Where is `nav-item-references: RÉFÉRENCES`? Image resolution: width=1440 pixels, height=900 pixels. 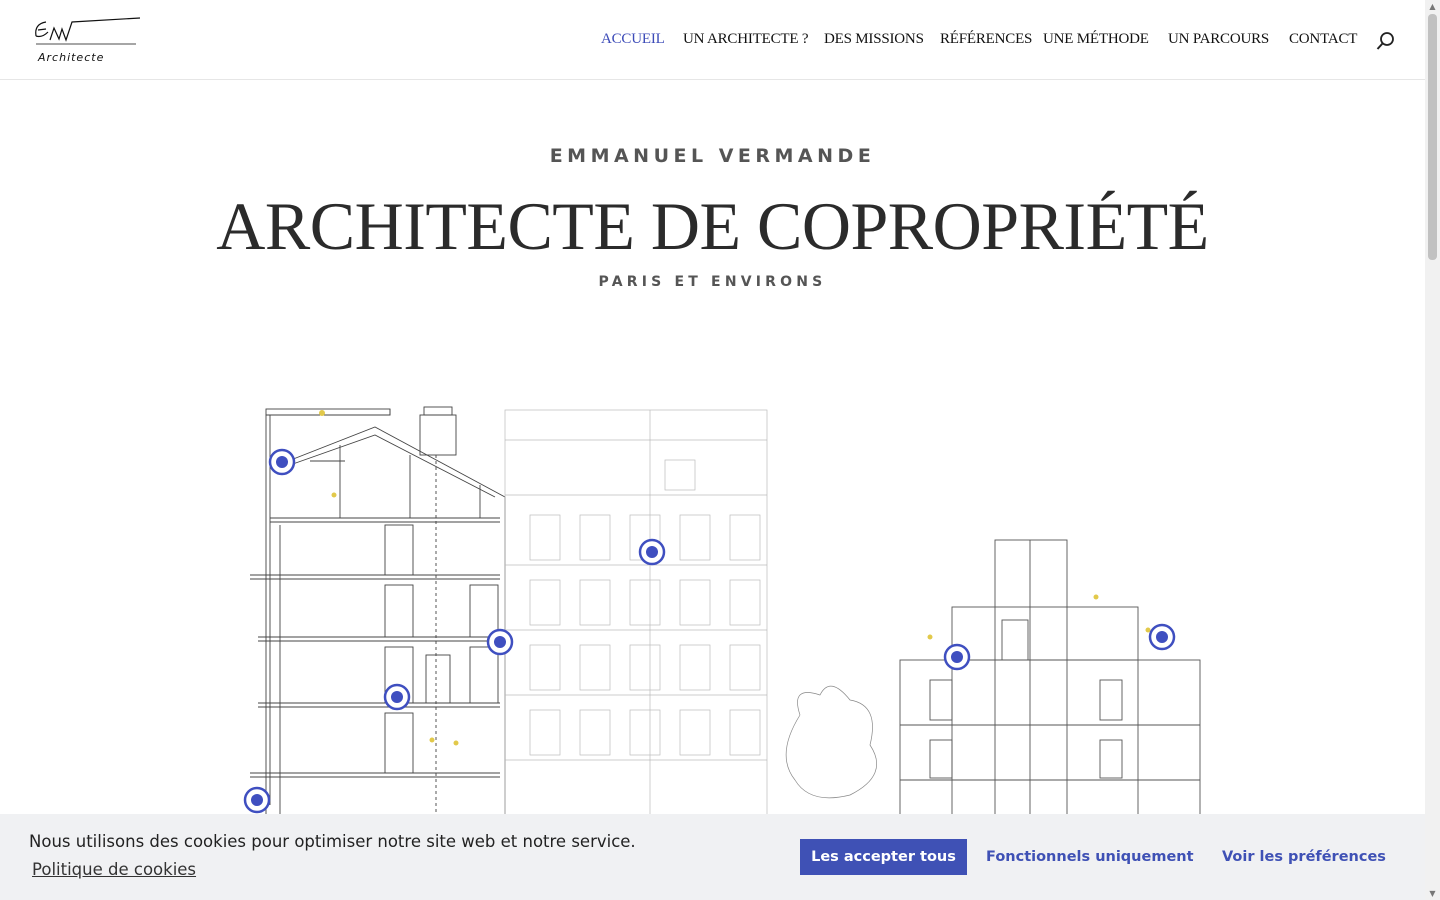 nav-item-references: RÉFÉRENCES is located at coordinates (986, 39).